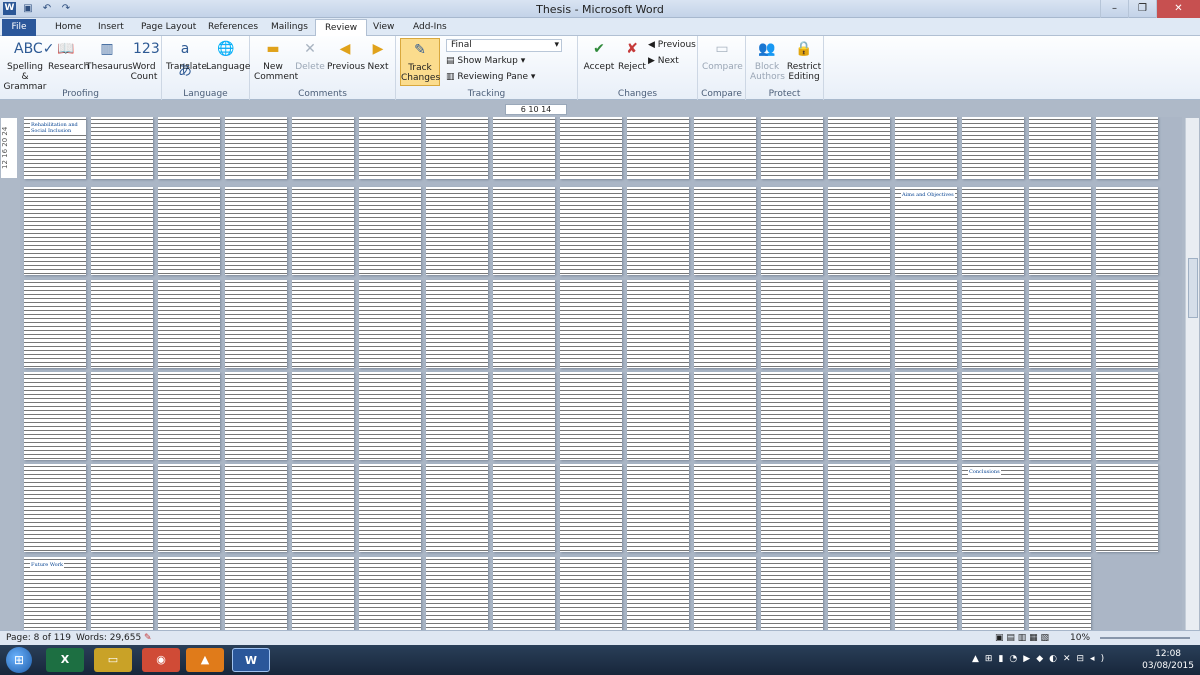 The image size is (1200, 675). I want to click on accept-button: ✔ Accept, so click(599, 55).